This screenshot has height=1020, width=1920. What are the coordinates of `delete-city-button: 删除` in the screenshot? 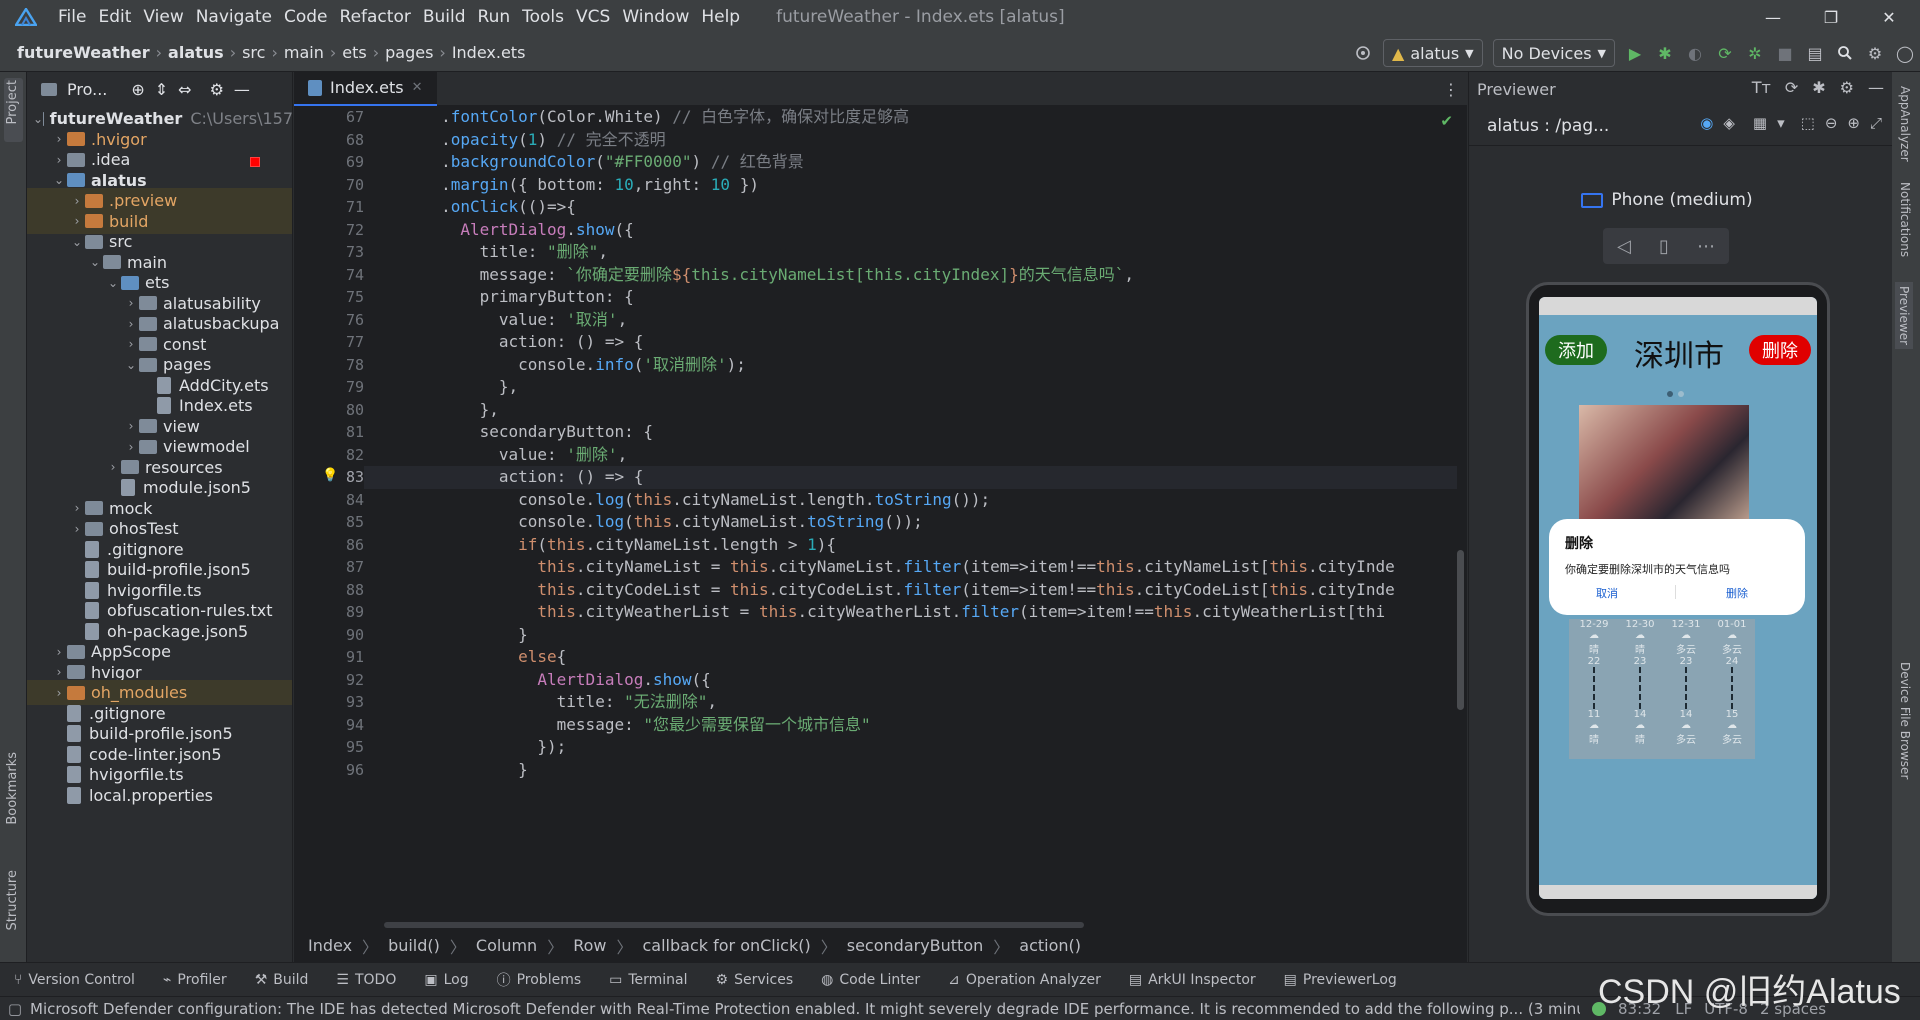 It's located at (1780, 350).